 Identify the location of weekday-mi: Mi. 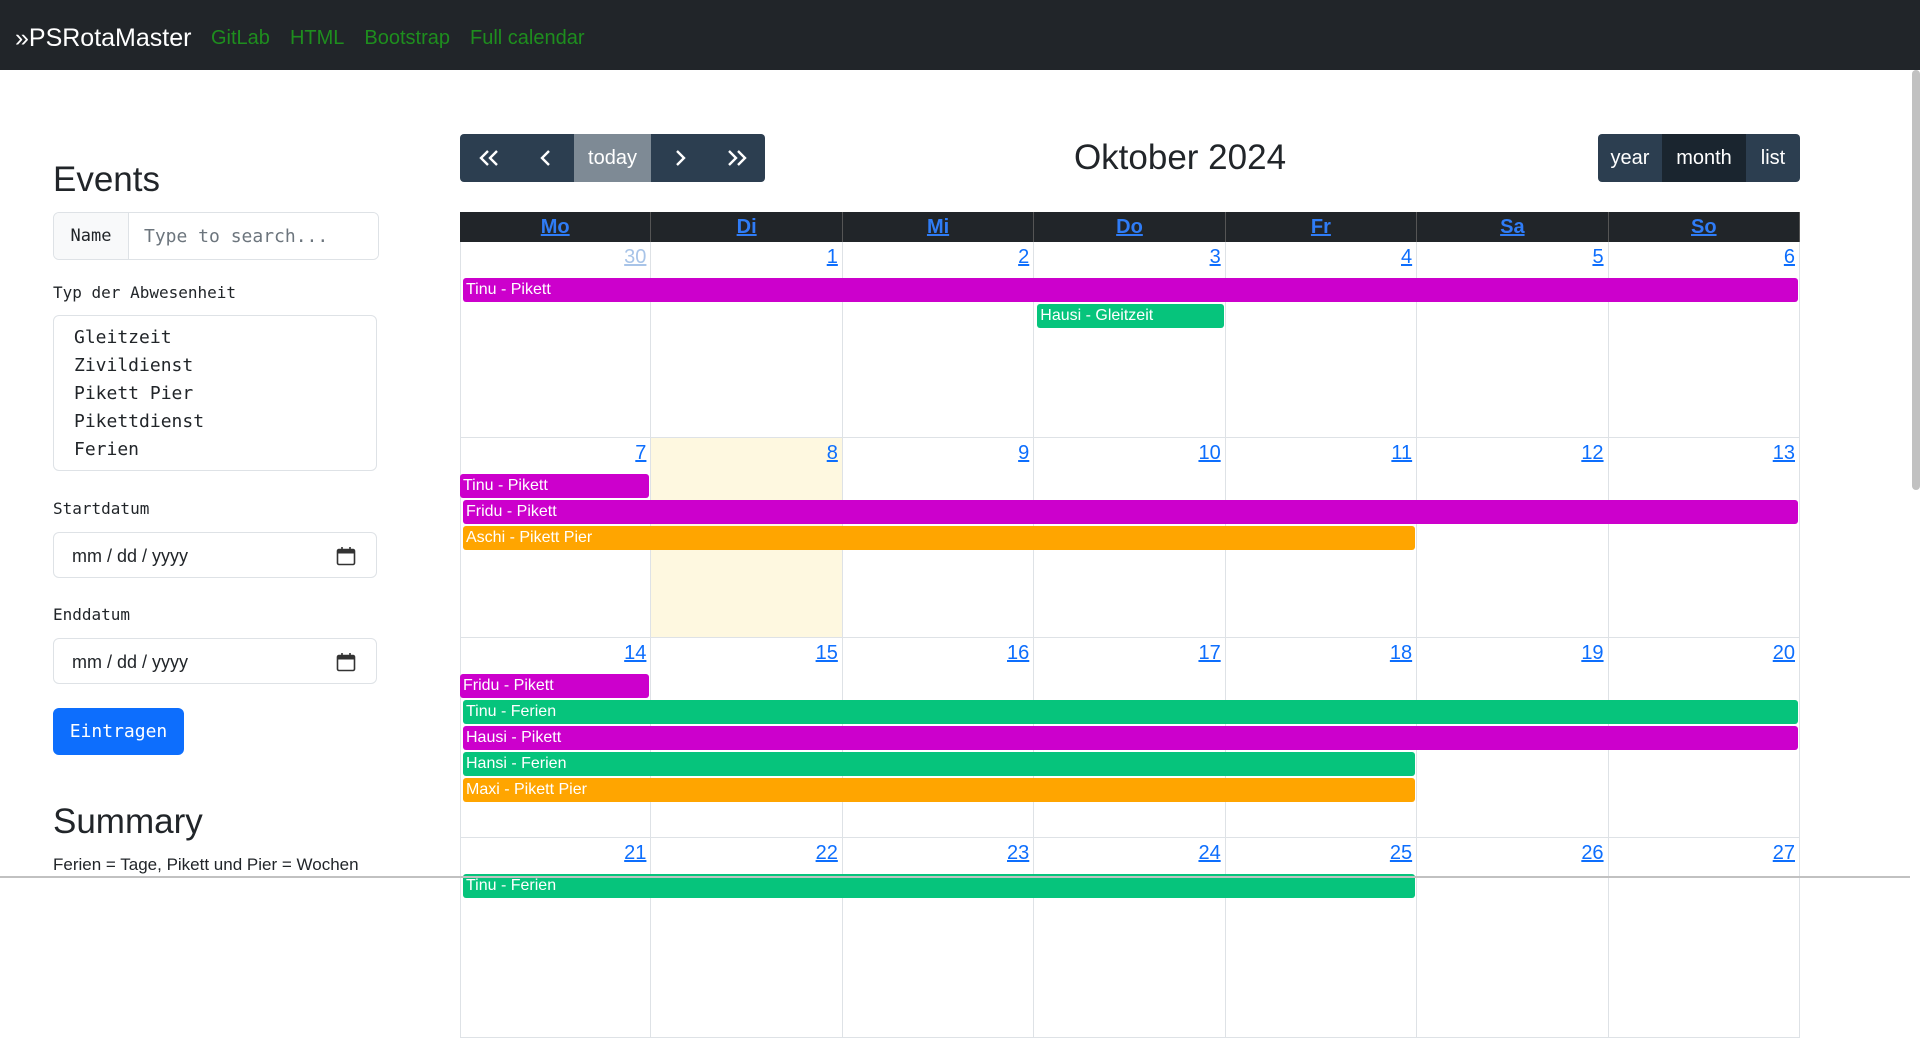
(939, 227).